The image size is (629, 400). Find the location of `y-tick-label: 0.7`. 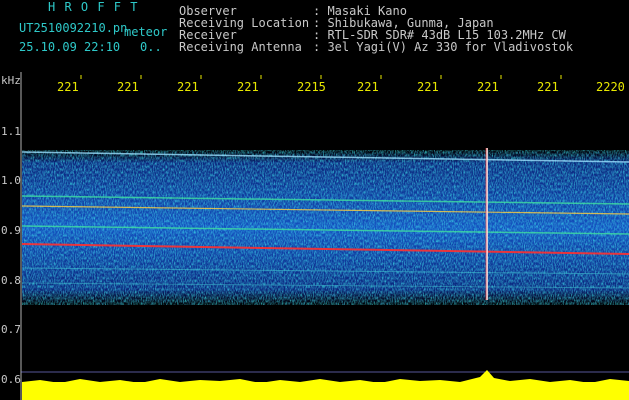

y-tick-label: 0.7 is located at coordinates (11, 329).